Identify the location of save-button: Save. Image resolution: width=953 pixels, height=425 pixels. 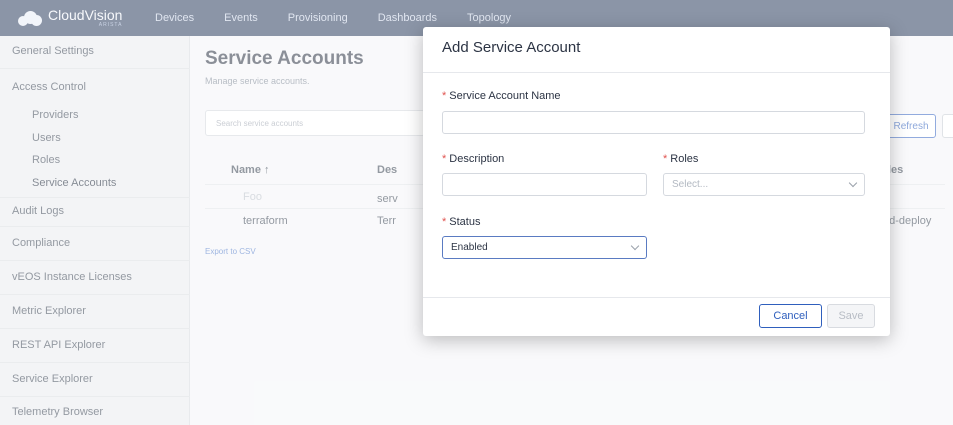
(851, 316).